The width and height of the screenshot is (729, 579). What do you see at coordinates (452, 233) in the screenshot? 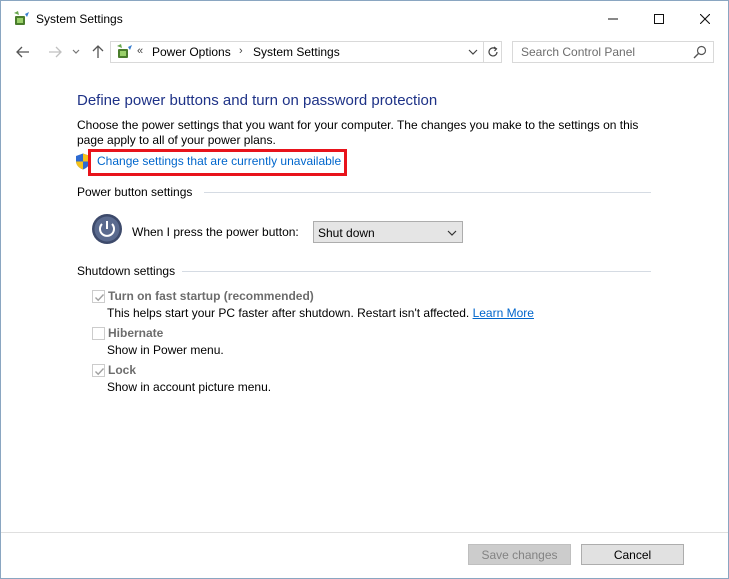
I see `chevron-down-icon` at bounding box center [452, 233].